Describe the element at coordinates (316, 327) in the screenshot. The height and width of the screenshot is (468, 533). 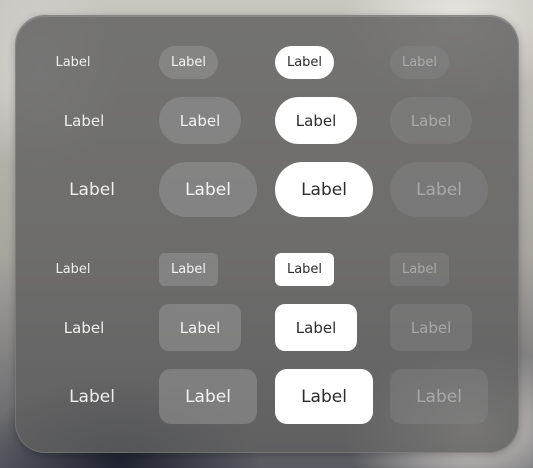
I see `filled-rounded-button-medium: Label` at that location.